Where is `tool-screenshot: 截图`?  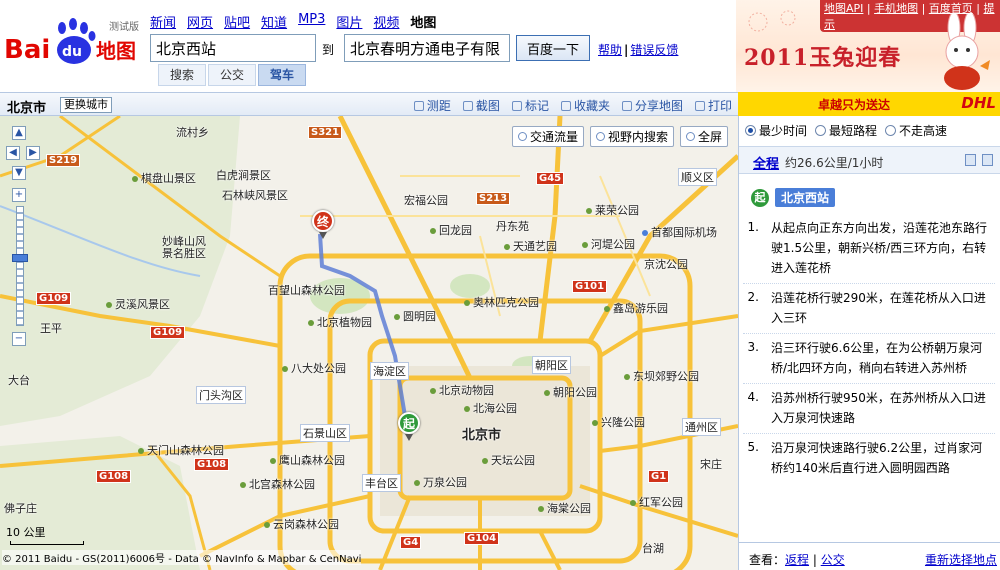
tool-screenshot: 截图 is located at coordinates (481, 105).